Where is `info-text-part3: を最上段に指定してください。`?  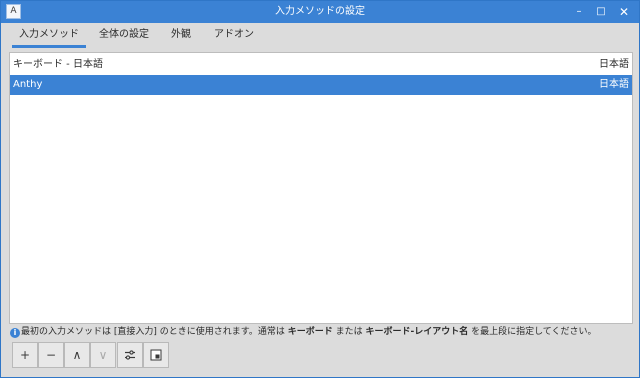 info-text-part3: を最上段に指定してください。 is located at coordinates (532, 332).